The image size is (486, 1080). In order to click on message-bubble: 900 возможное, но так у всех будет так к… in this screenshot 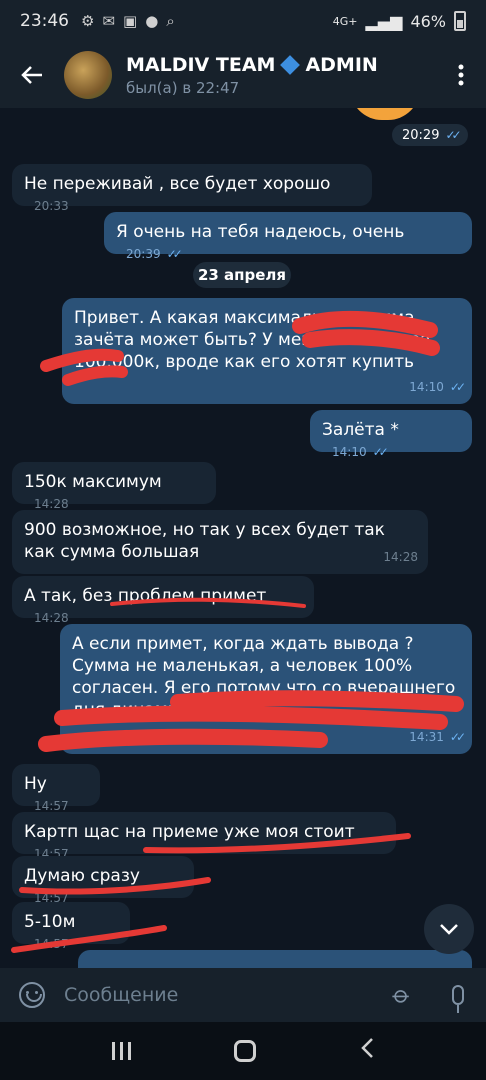, I will do `click(220, 542)`.